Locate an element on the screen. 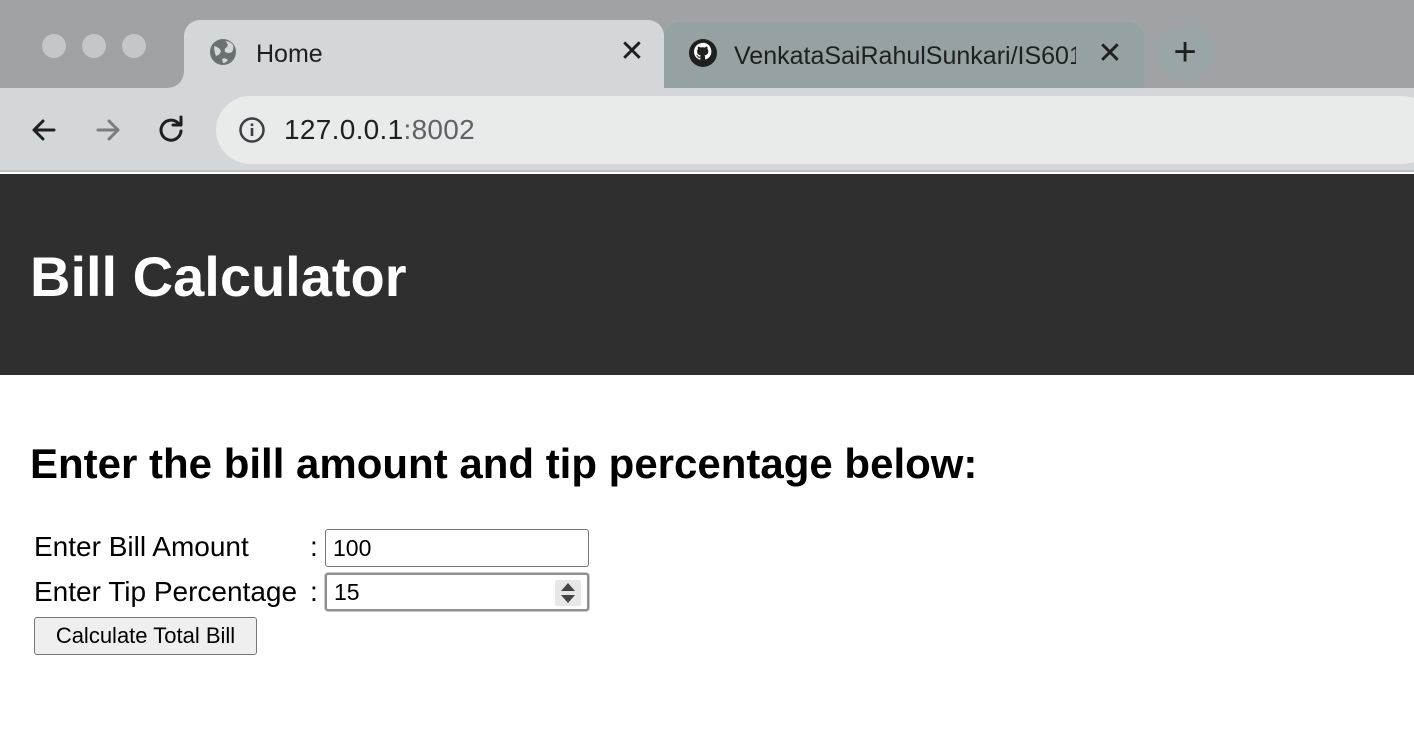 The width and height of the screenshot is (1414, 740). tab-title: Home is located at coordinates (289, 54).